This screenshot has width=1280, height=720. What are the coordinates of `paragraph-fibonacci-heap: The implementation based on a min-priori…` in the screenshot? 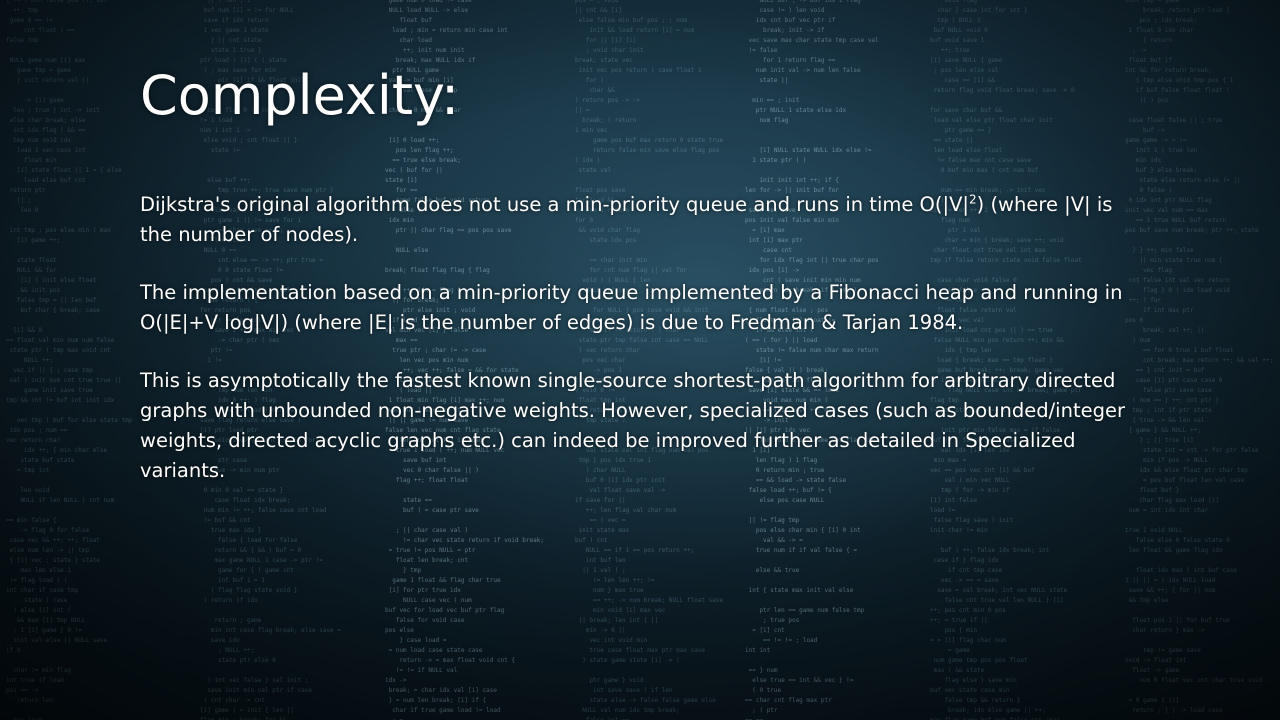 It's located at (631, 307).